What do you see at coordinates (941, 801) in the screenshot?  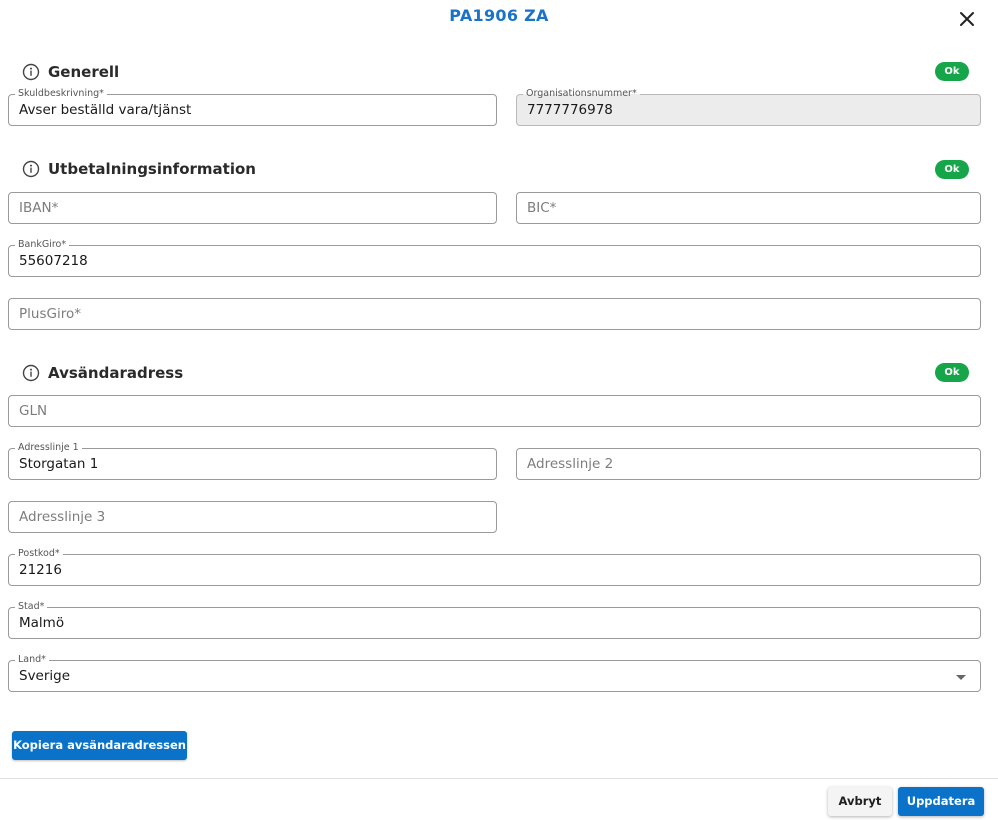 I see `update-button: Uppdatera` at bounding box center [941, 801].